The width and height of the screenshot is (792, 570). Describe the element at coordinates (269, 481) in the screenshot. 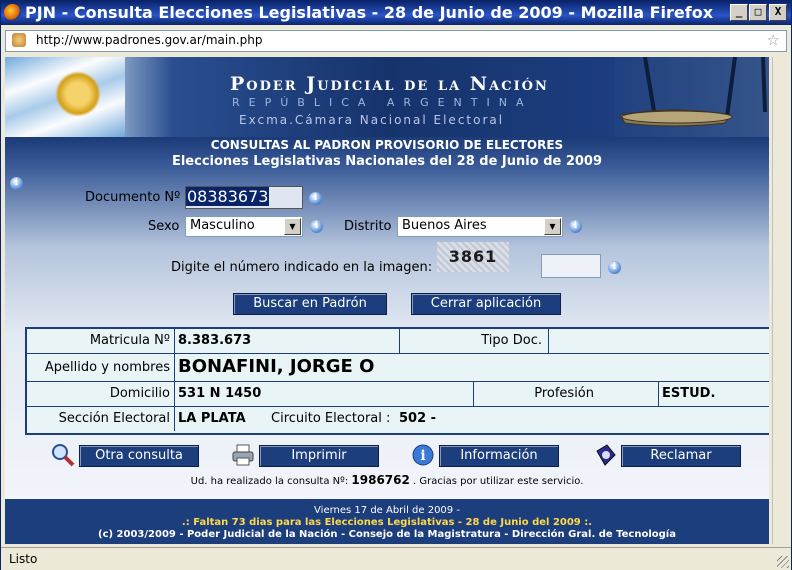

I see `counter-prefix: Ud. ha realizado la consulta Nº:` at that location.